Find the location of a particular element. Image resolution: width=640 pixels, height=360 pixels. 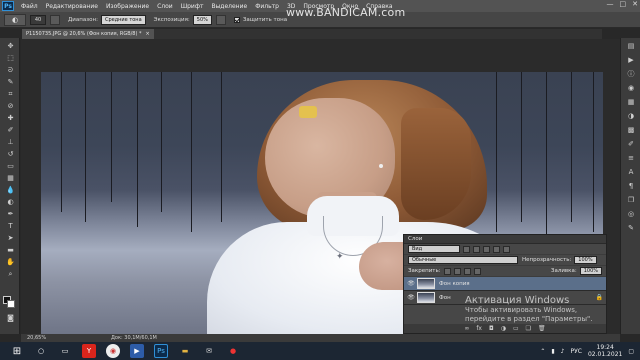

lock-all-icon is located at coordinates (477, 271).